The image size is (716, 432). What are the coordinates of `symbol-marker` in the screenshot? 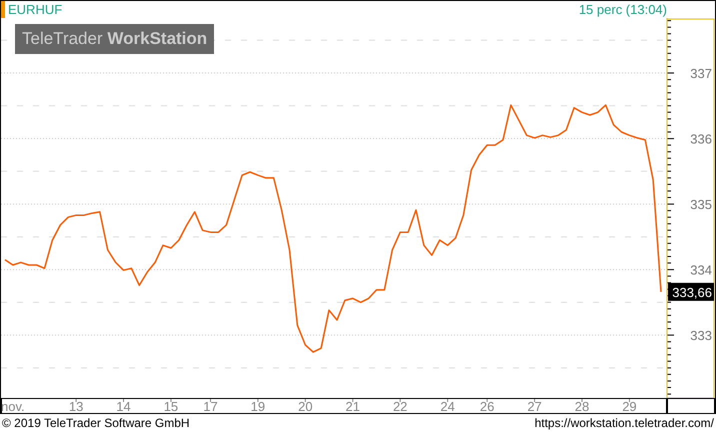 It's located at (3, 9).